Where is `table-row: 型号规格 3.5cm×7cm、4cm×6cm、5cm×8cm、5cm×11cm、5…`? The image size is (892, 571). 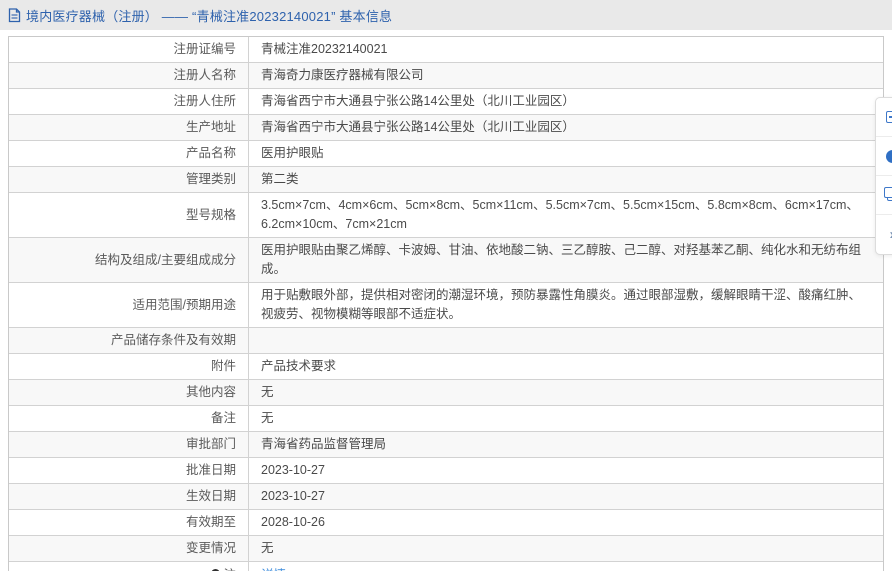
table-row: 型号规格 3.5cm×7cm、4cm×6cm、5cm×8cm、5cm×11cm、5… is located at coordinates (446, 215).